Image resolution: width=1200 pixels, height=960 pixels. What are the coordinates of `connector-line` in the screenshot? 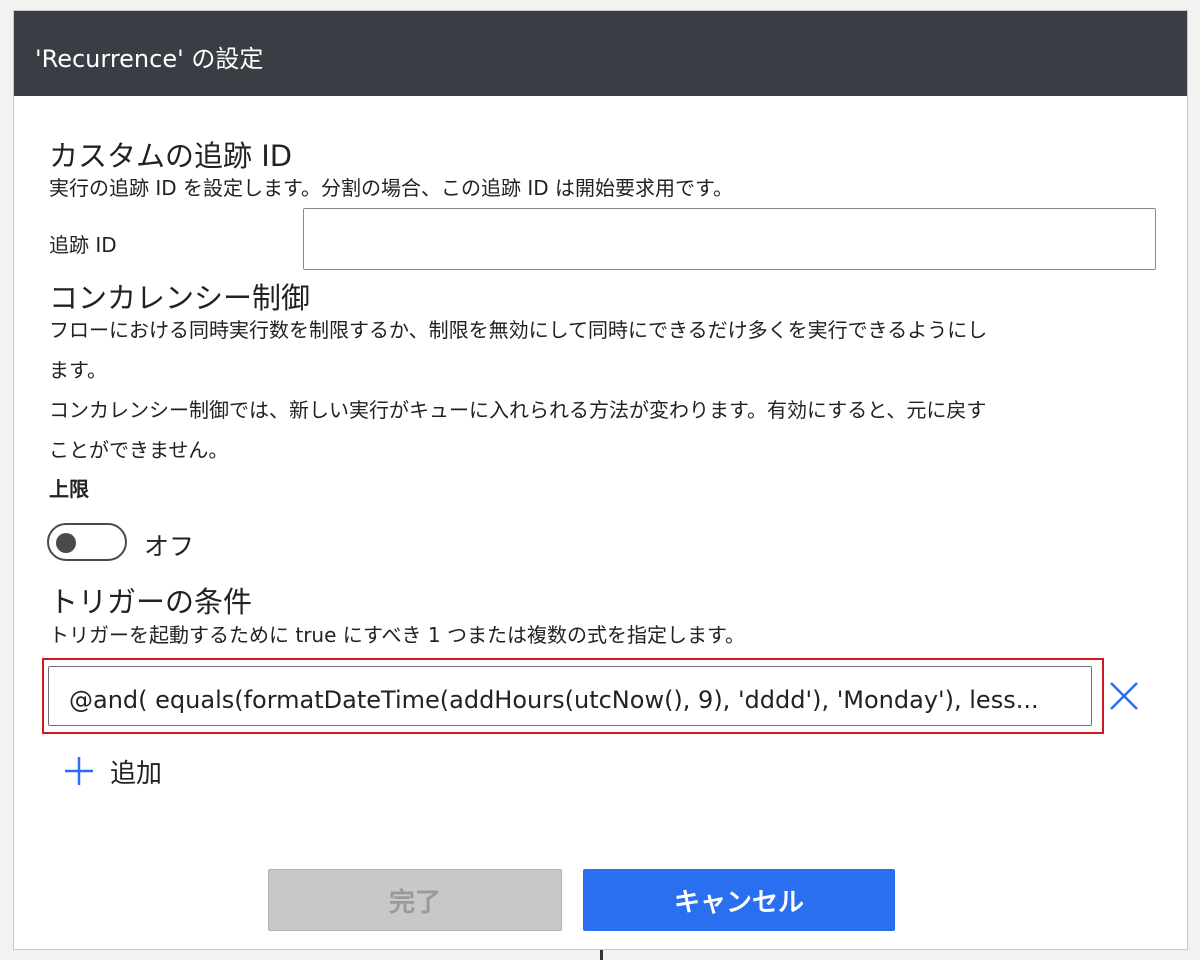 It's located at (601, 955).